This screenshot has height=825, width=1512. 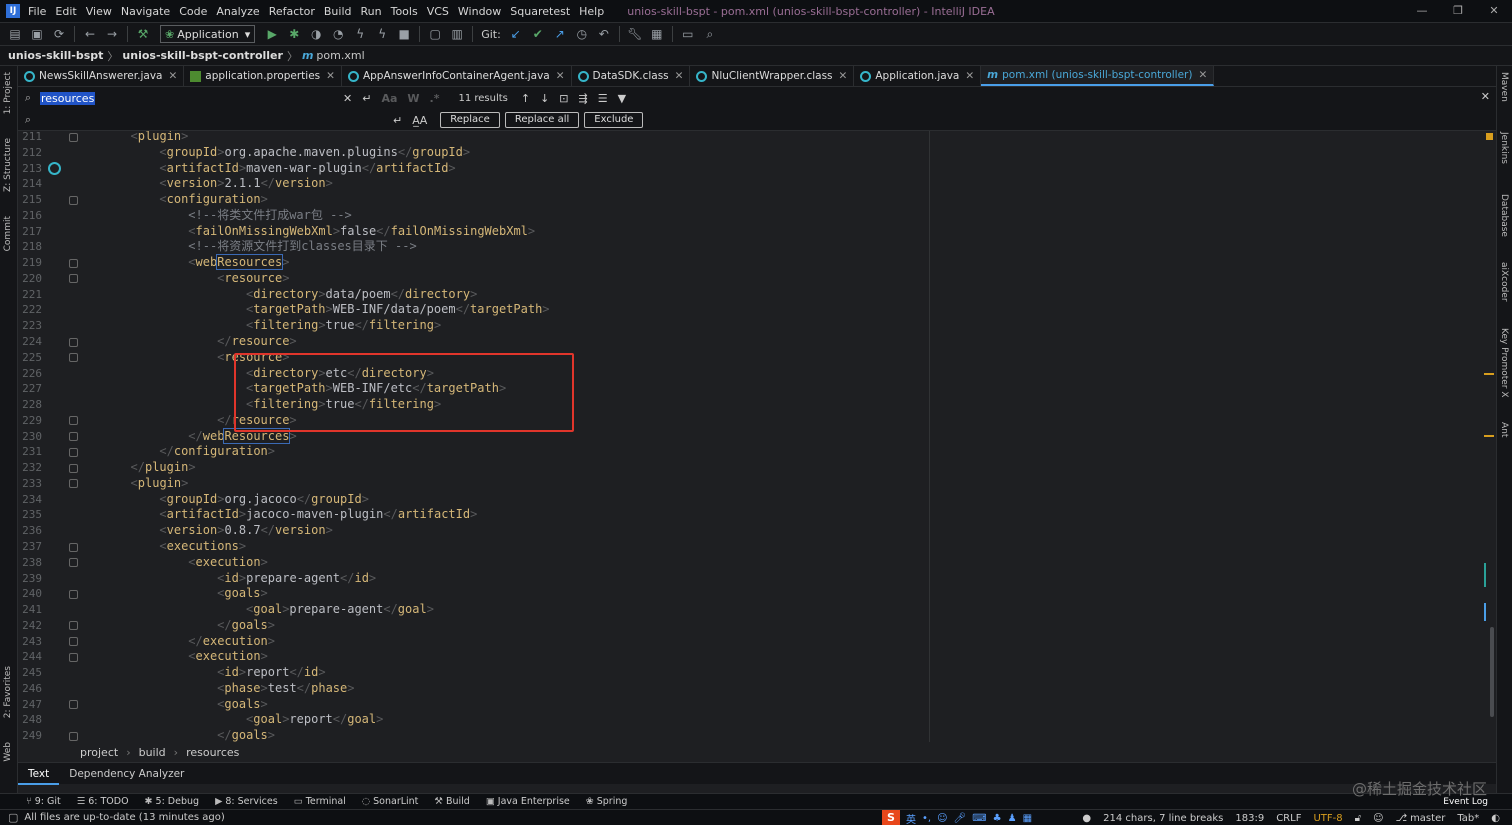 I want to click on code-line: <id>report</id>, so click(x=271, y=673).